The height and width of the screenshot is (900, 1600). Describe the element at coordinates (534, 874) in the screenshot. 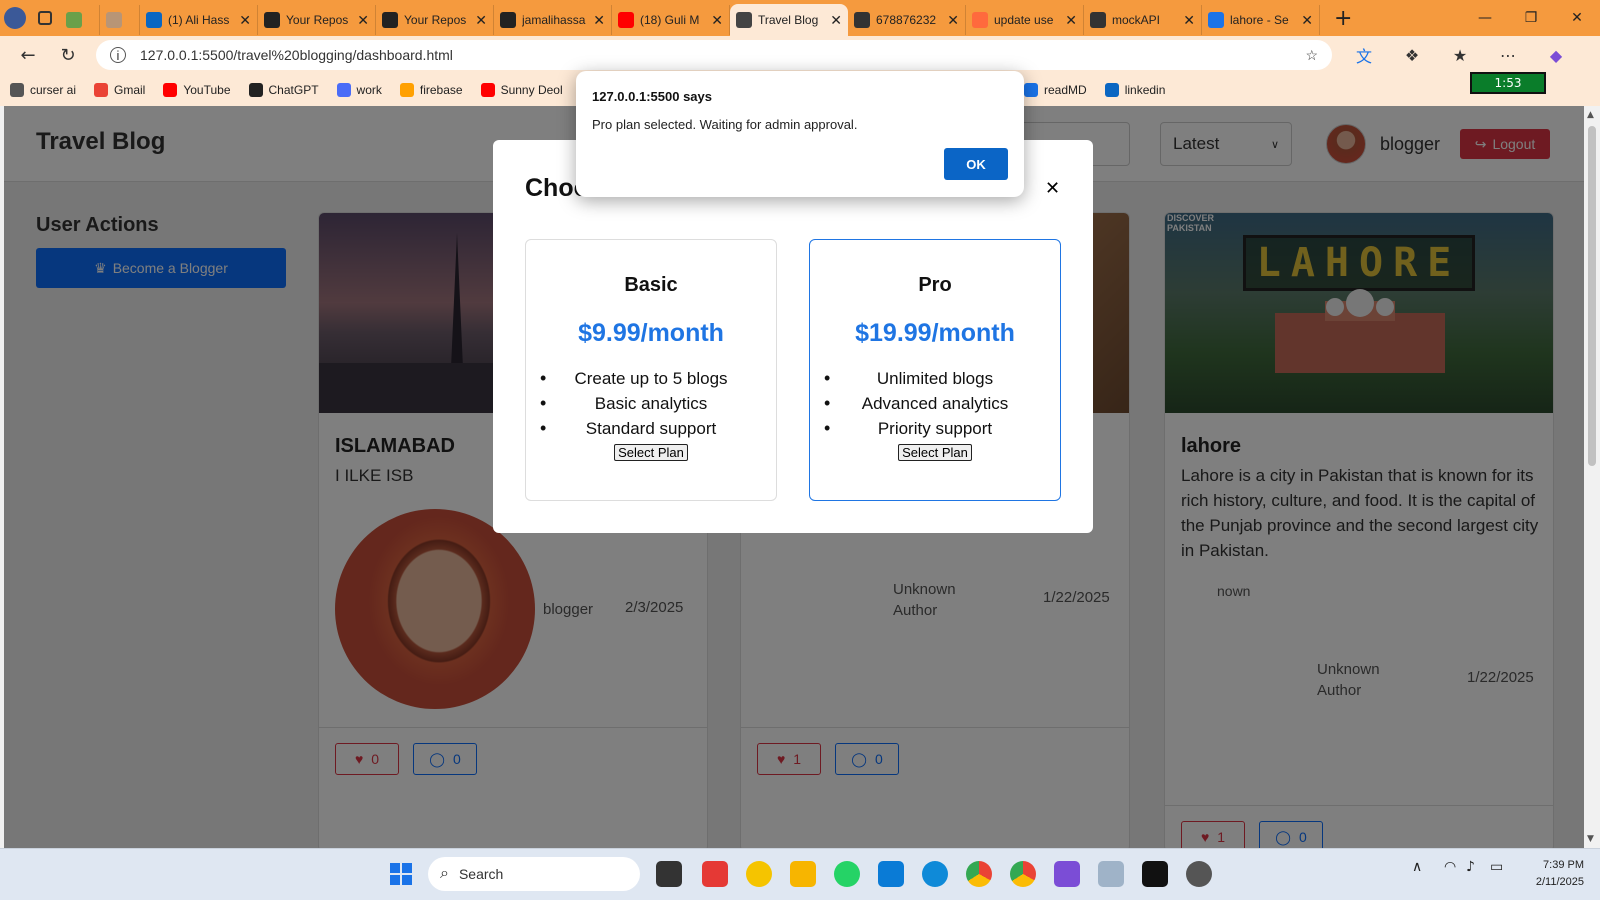

I see `taskbar-search: ⌕ Search` at that location.